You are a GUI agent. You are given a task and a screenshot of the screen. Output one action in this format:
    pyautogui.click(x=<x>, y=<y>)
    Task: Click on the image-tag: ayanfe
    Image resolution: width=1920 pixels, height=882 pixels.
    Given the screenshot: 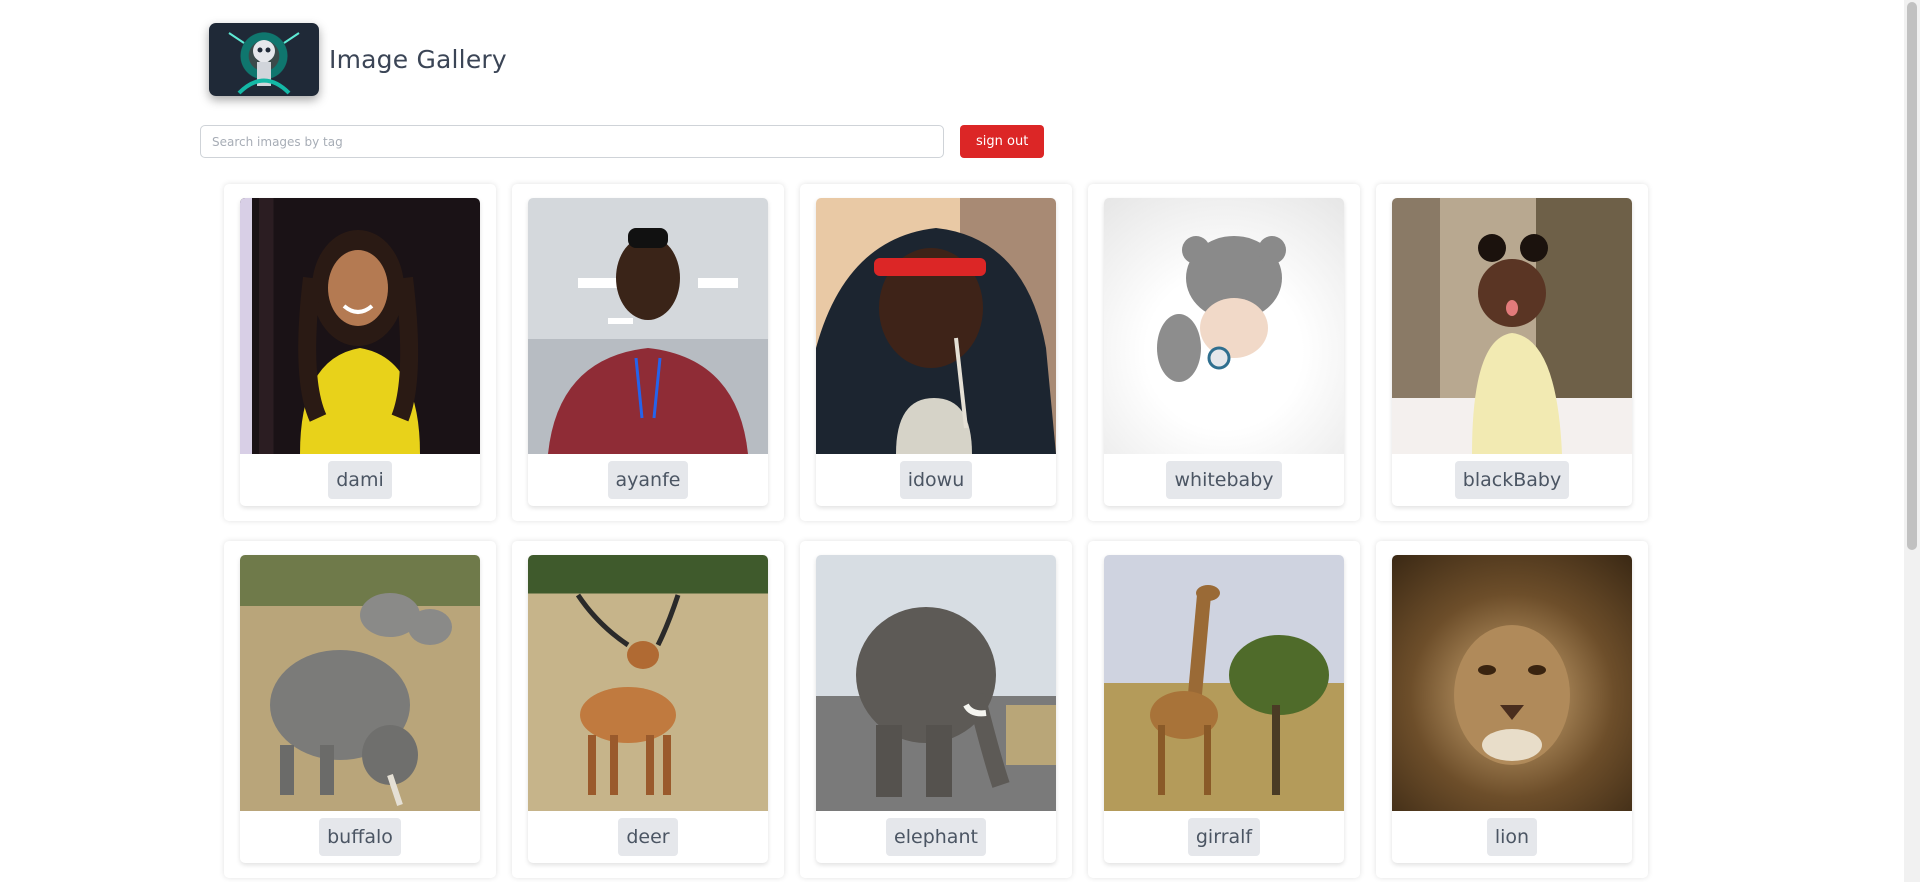 What is the action you would take?
    pyautogui.click(x=648, y=480)
    